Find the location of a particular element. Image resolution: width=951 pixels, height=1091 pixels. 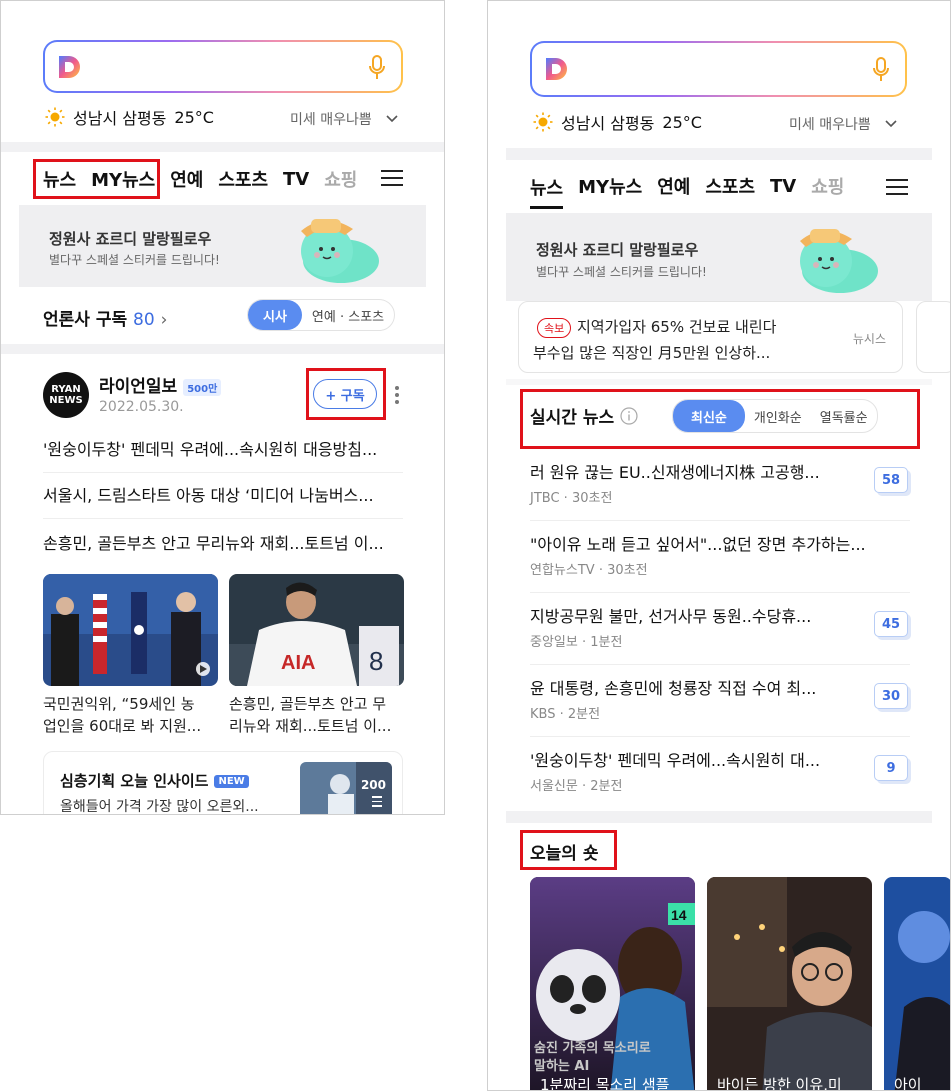

press-name-text: 라이언일보 is located at coordinates (138, 387).